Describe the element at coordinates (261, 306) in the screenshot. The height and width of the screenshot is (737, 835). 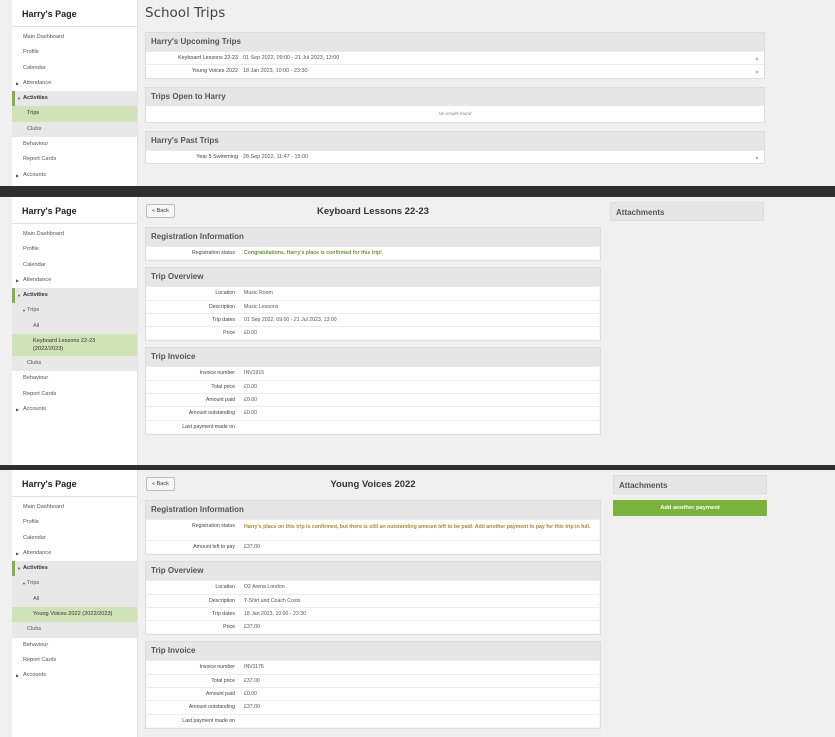
I see `field-value: Music Lessons` at that location.